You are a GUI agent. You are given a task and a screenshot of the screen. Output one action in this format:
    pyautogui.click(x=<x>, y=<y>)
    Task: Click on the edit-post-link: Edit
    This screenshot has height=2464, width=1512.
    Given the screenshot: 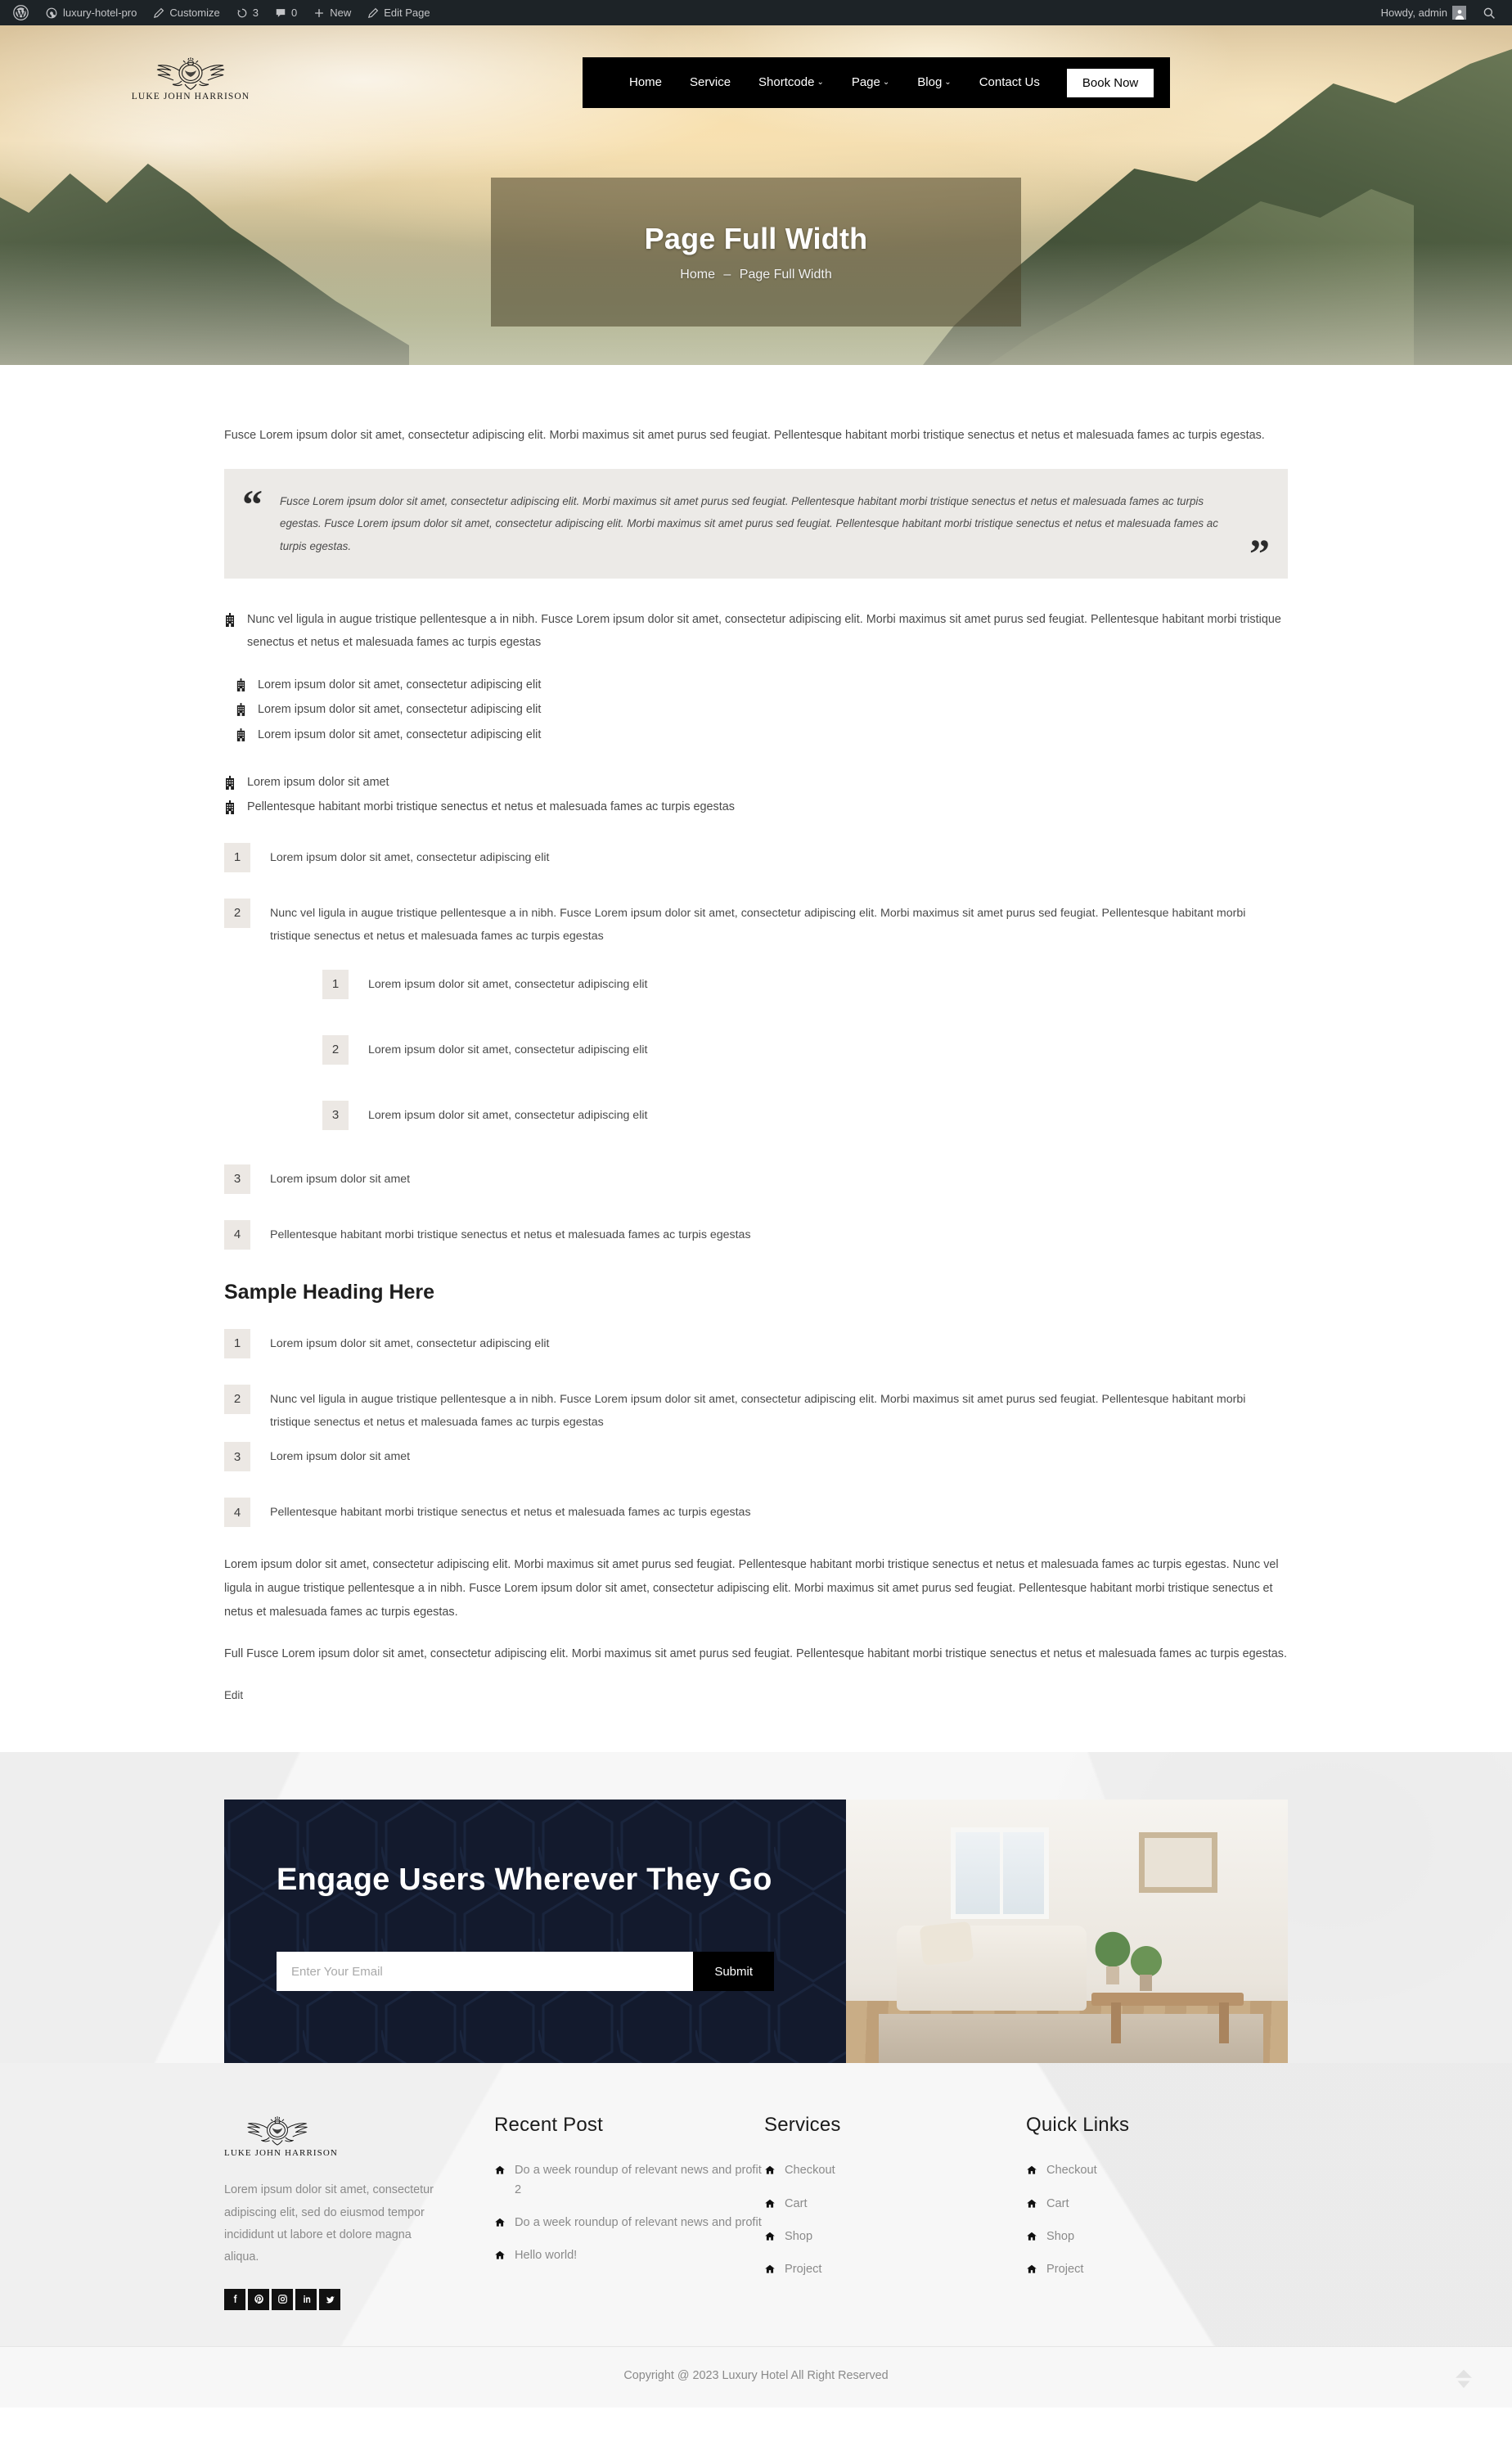 What is the action you would take?
    pyautogui.click(x=234, y=1695)
    